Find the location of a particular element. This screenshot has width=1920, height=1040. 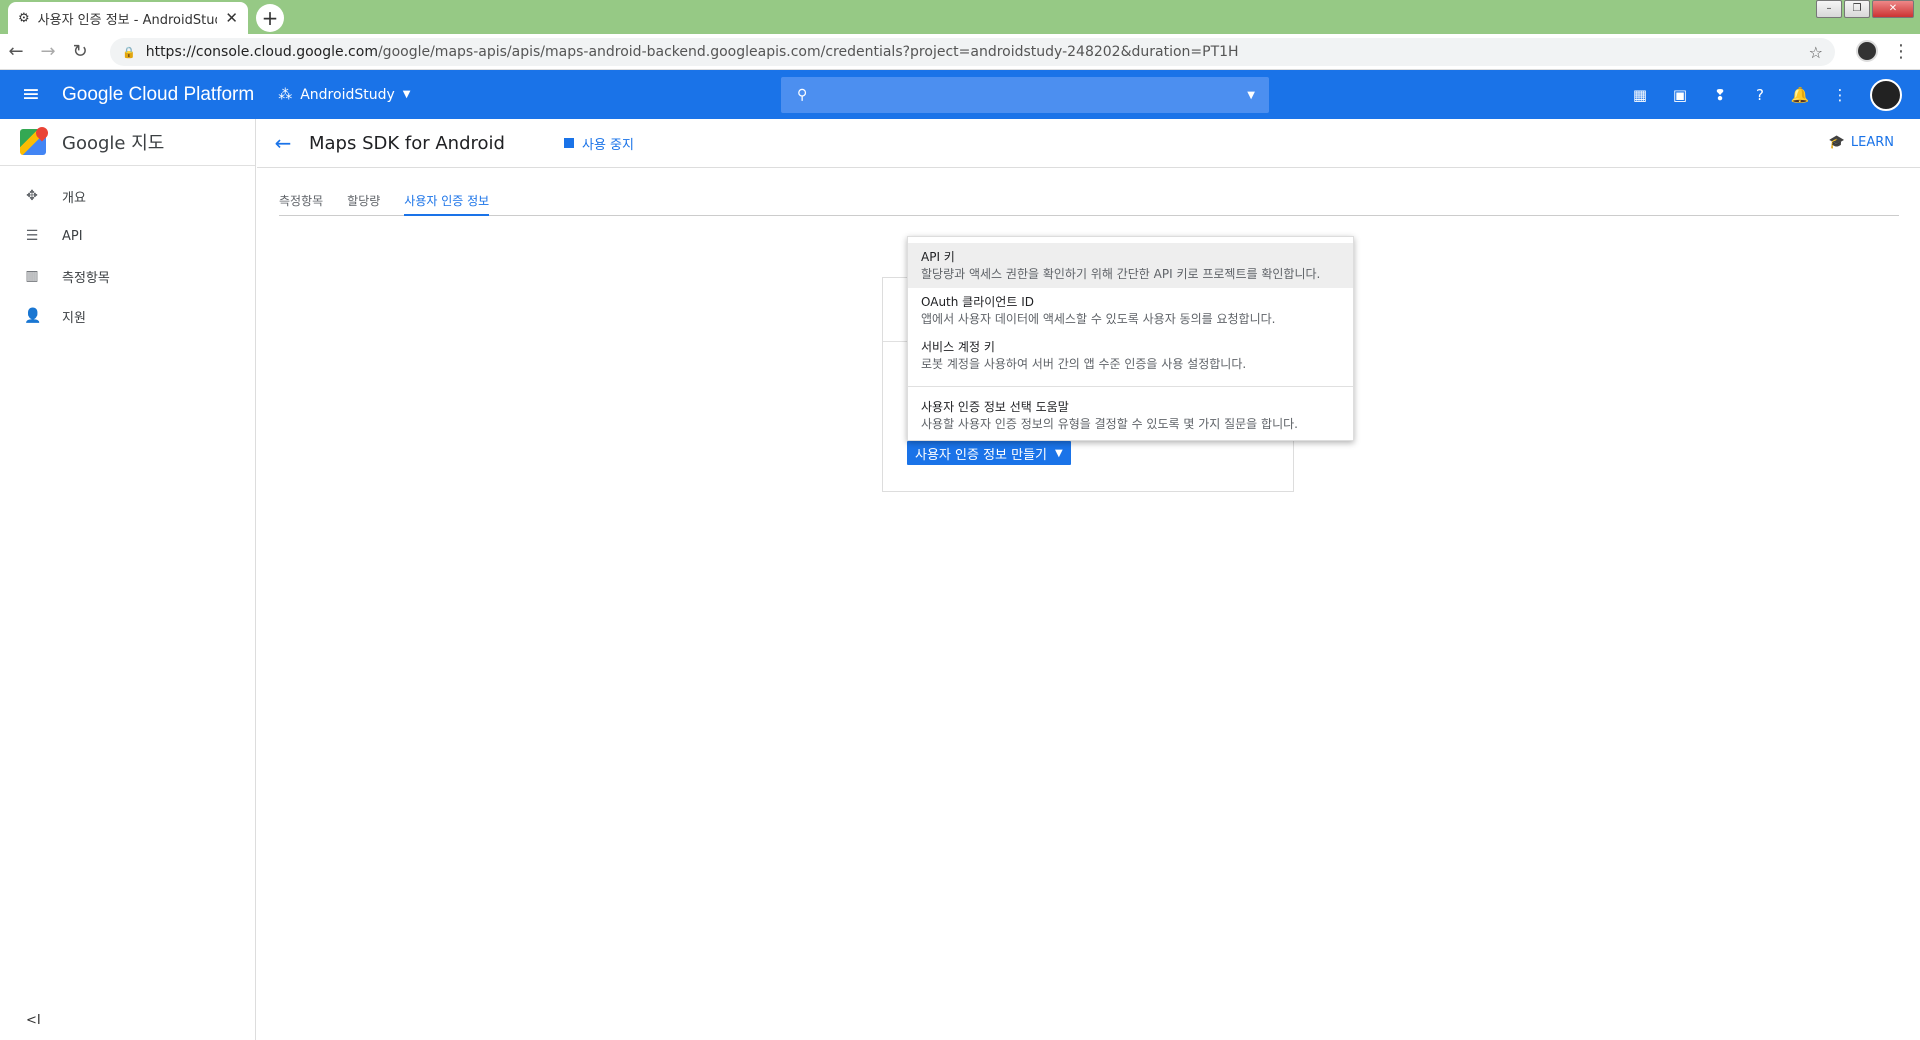

sidebar-item-label: 지원 is located at coordinates (74, 318).